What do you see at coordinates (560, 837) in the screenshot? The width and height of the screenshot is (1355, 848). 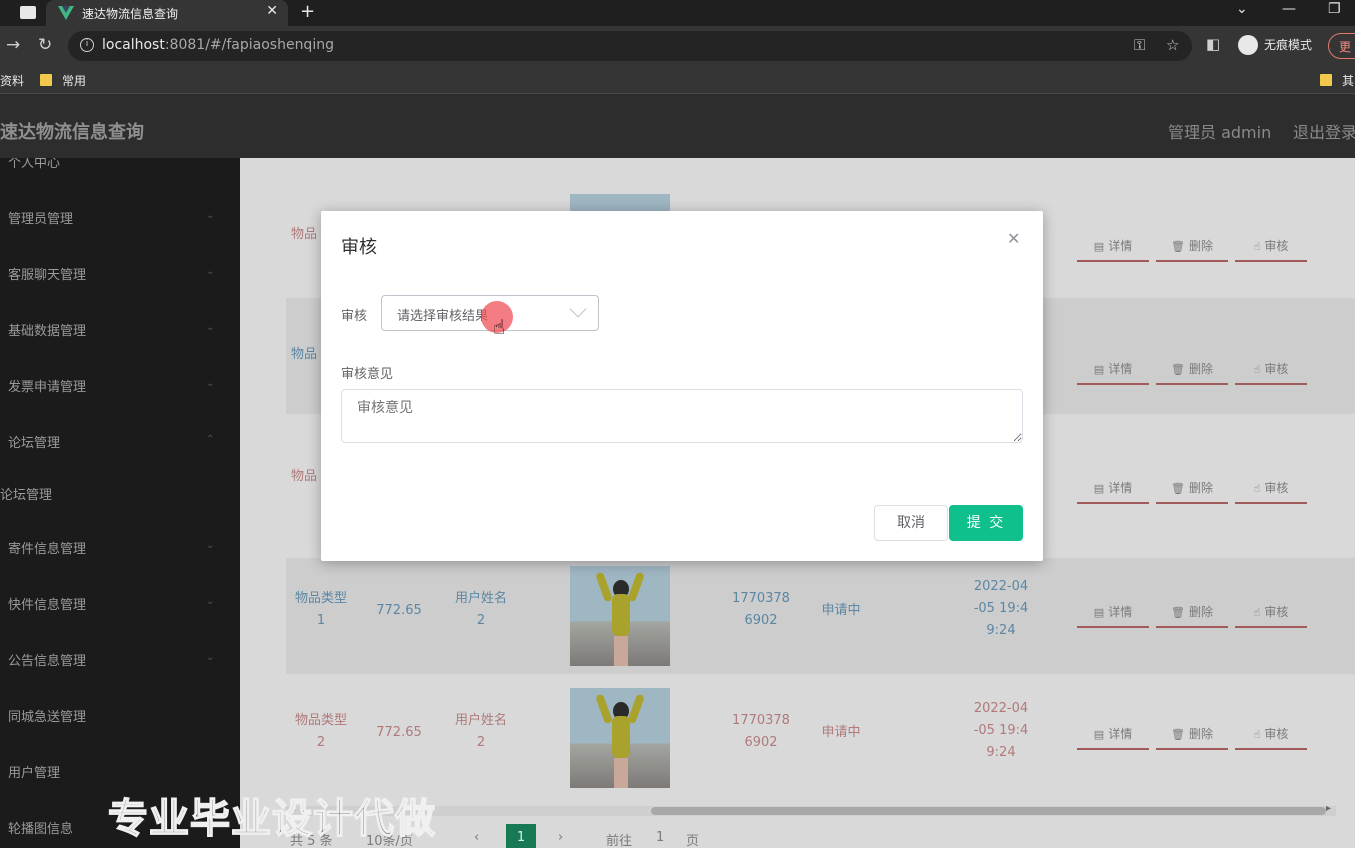 I see `next-page-icon: ›` at bounding box center [560, 837].